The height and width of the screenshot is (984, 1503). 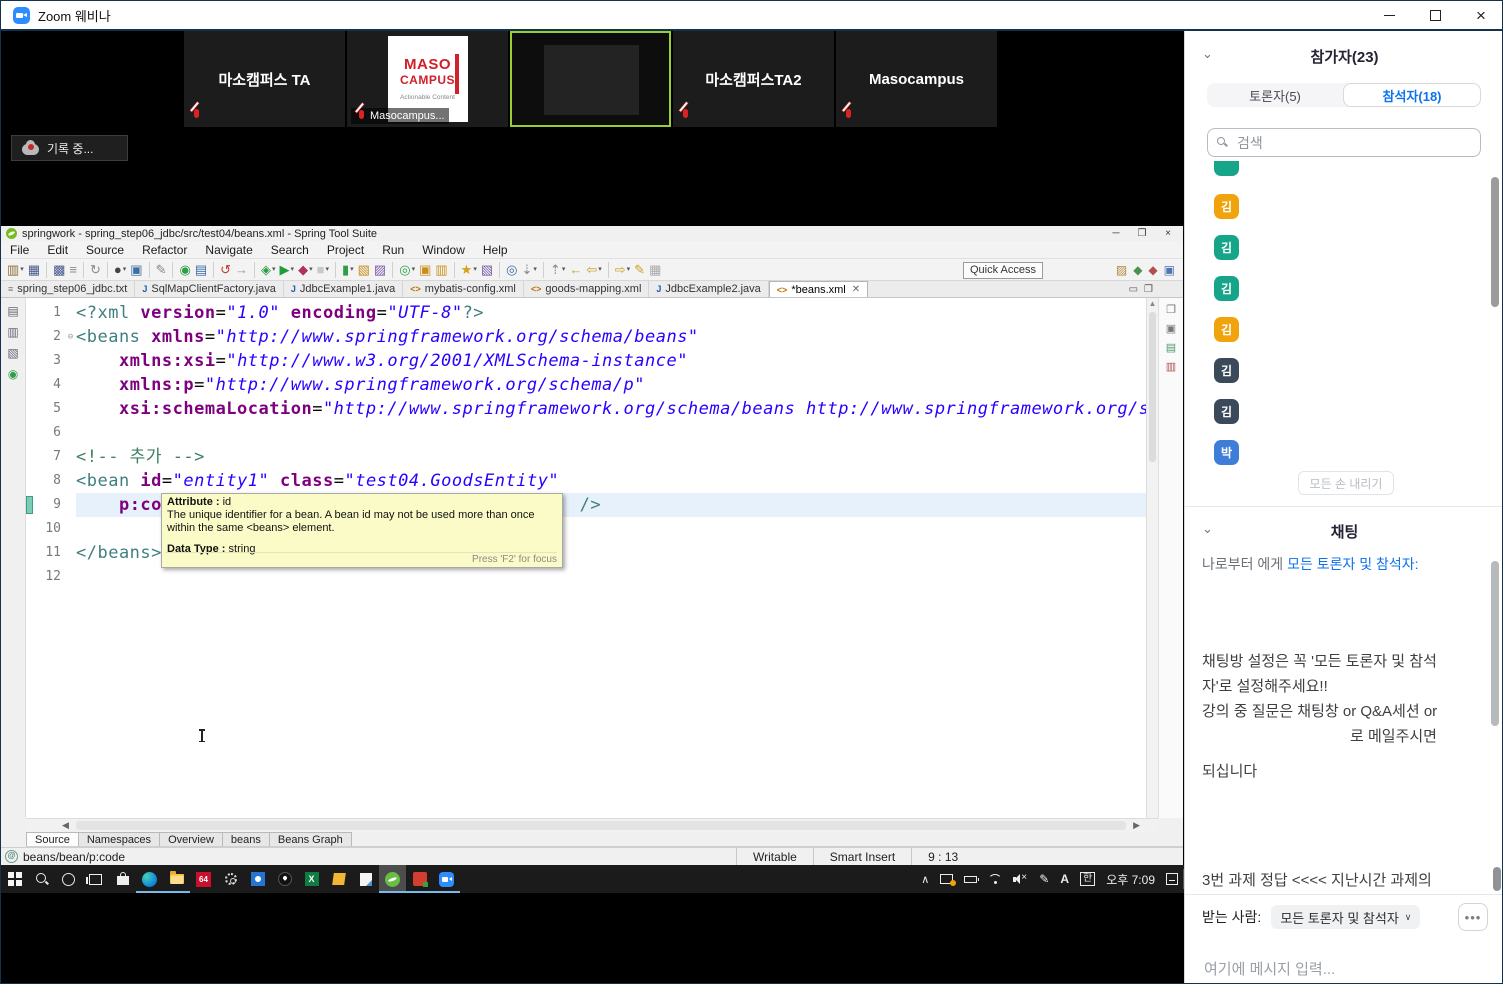 I want to click on new-class-icon: ◎ ▾, so click(x=407, y=270).